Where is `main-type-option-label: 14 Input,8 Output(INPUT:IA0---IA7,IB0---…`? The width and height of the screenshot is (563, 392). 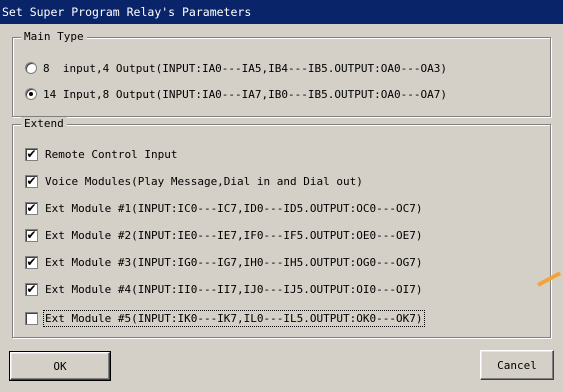
main-type-option-label: 14 Input,8 Output(INPUT:IA0---IA7,IB0---… is located at coordinates (245, 94).